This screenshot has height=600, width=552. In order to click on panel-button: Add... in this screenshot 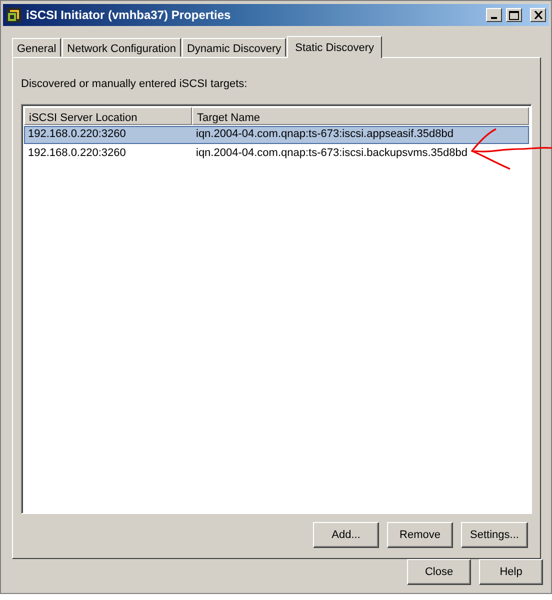, I will do `click(346, 535)`.